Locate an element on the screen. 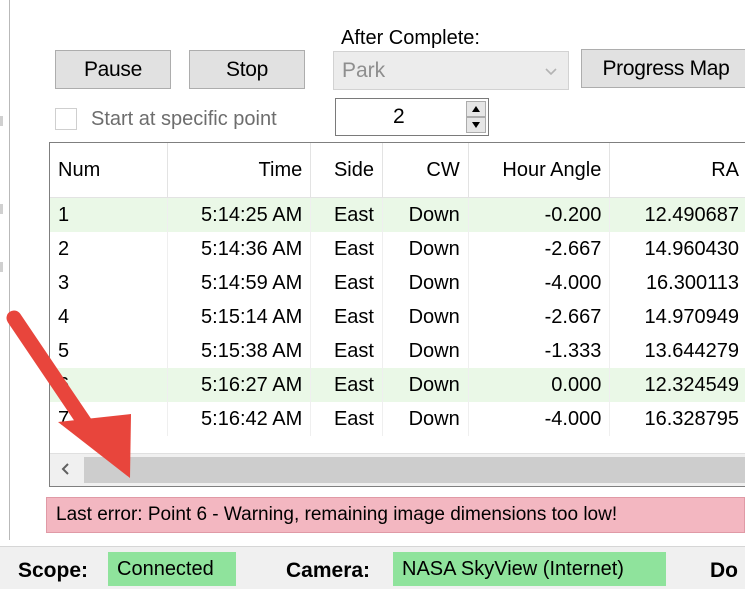 This screenshot has height=589, width=745. camera-label: Camera: is located at coordinates (328, 570).